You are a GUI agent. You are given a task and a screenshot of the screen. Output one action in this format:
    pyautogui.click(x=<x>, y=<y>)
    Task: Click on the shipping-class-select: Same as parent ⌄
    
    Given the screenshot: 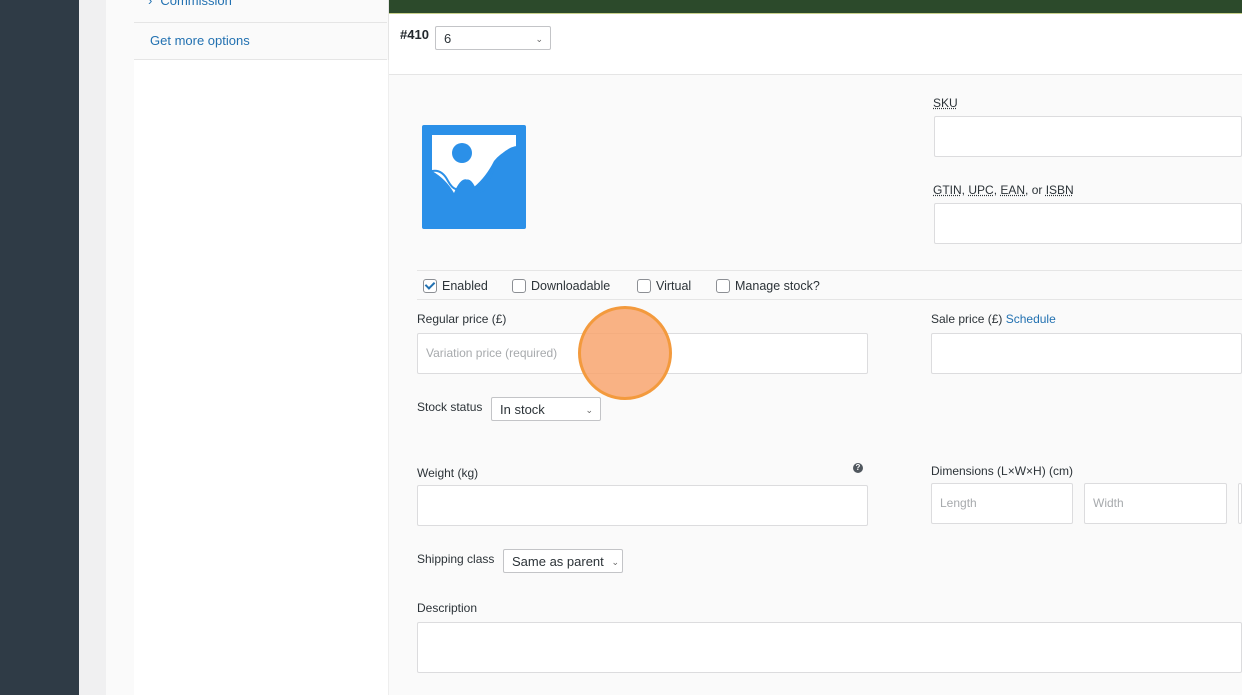 What is the action you would take?
    pyautogui.click(x=563, y=561)
    